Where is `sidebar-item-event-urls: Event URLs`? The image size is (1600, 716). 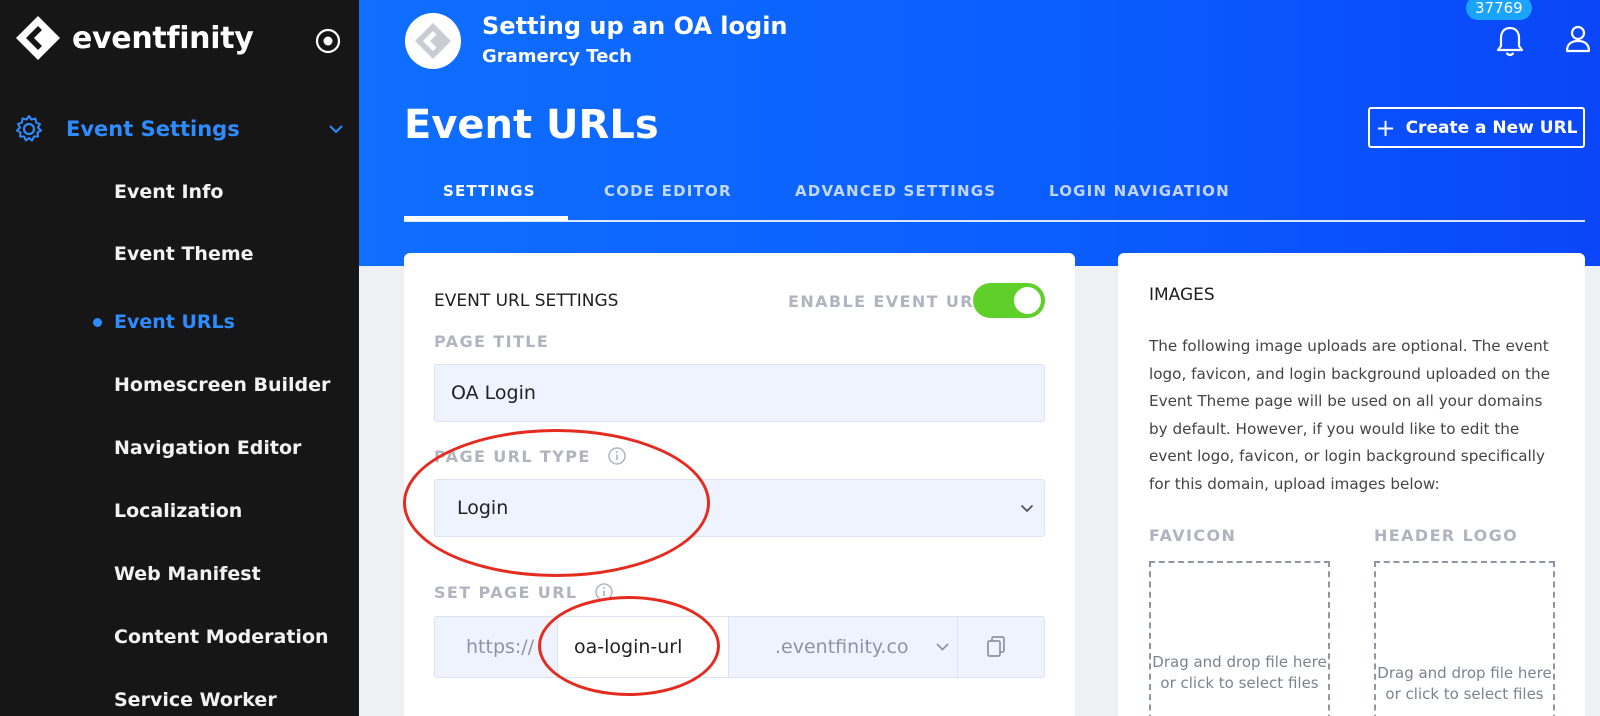
sidebar-item-event-urls: Event URLs is located at coordinates (174, 322).